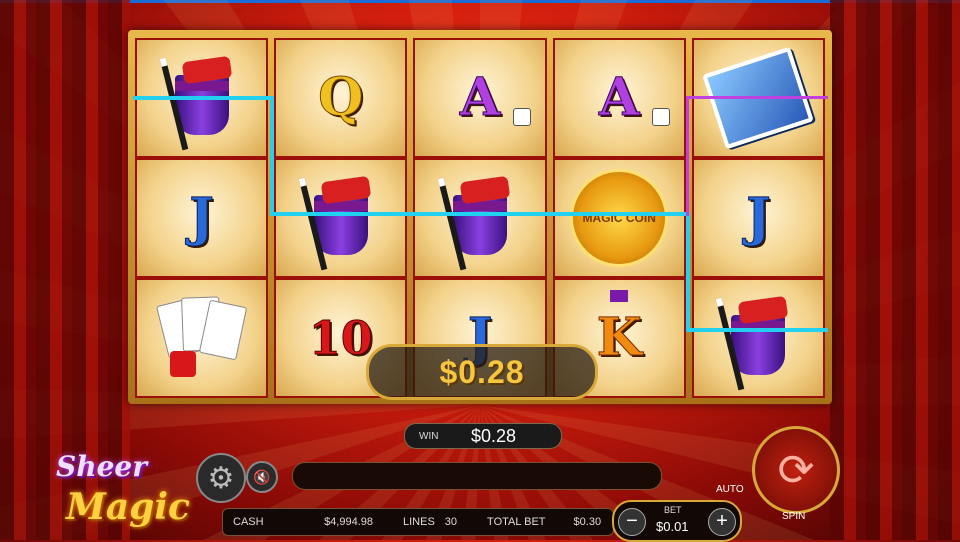  What do you see at coordinates (619, 337) in the screenshot?
I see `card-k-glyph: K` at bounding box center [619, 337].